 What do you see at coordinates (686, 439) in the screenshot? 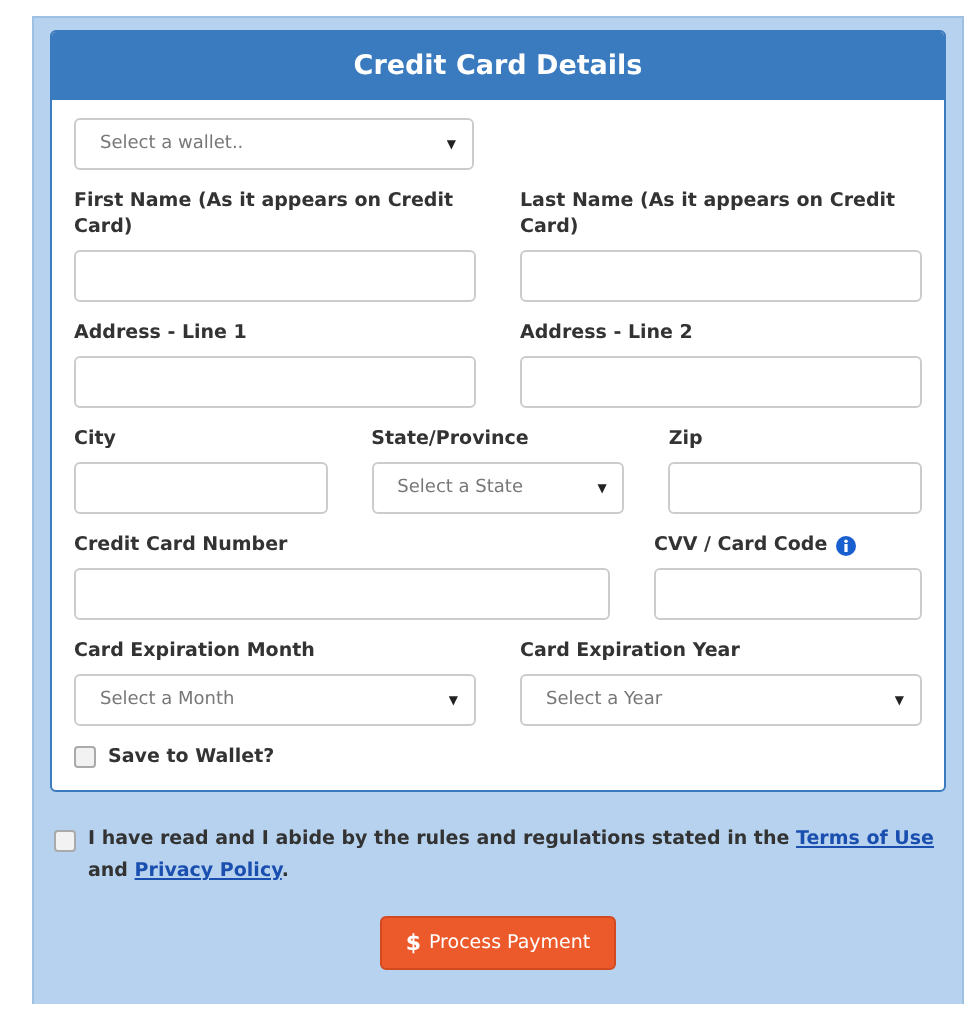
I see `field-label: Zip` at bounding box center [686, 439].